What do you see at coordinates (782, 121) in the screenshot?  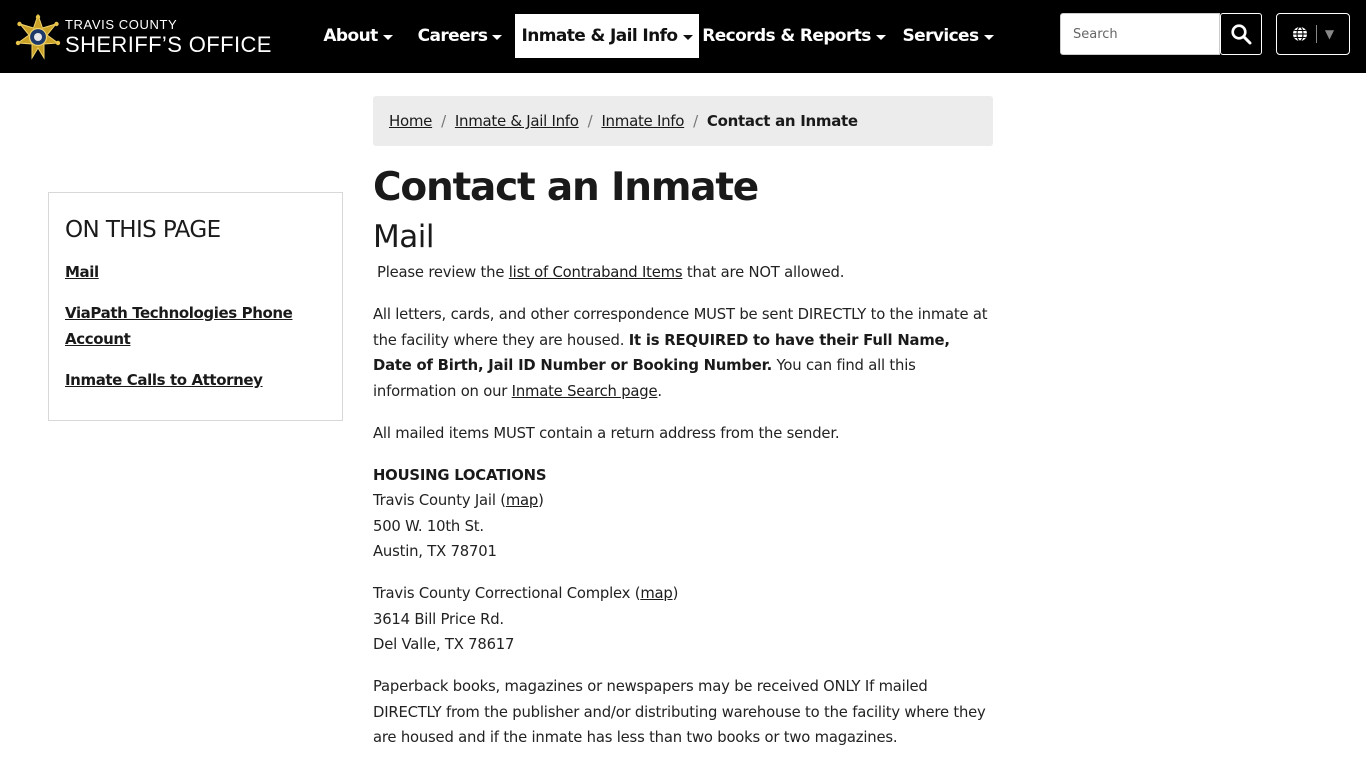 I see `breadcrumb-current: Contact an Inmate` at bounding box center [782, 121].